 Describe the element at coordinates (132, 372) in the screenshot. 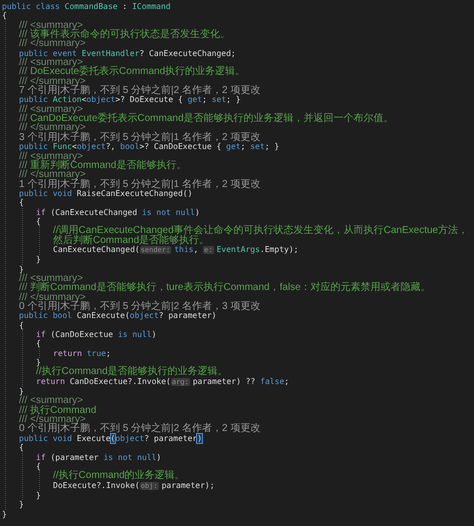

I see `code-comment: //执行Command是否能够执行的业务逻辑。` at that location.